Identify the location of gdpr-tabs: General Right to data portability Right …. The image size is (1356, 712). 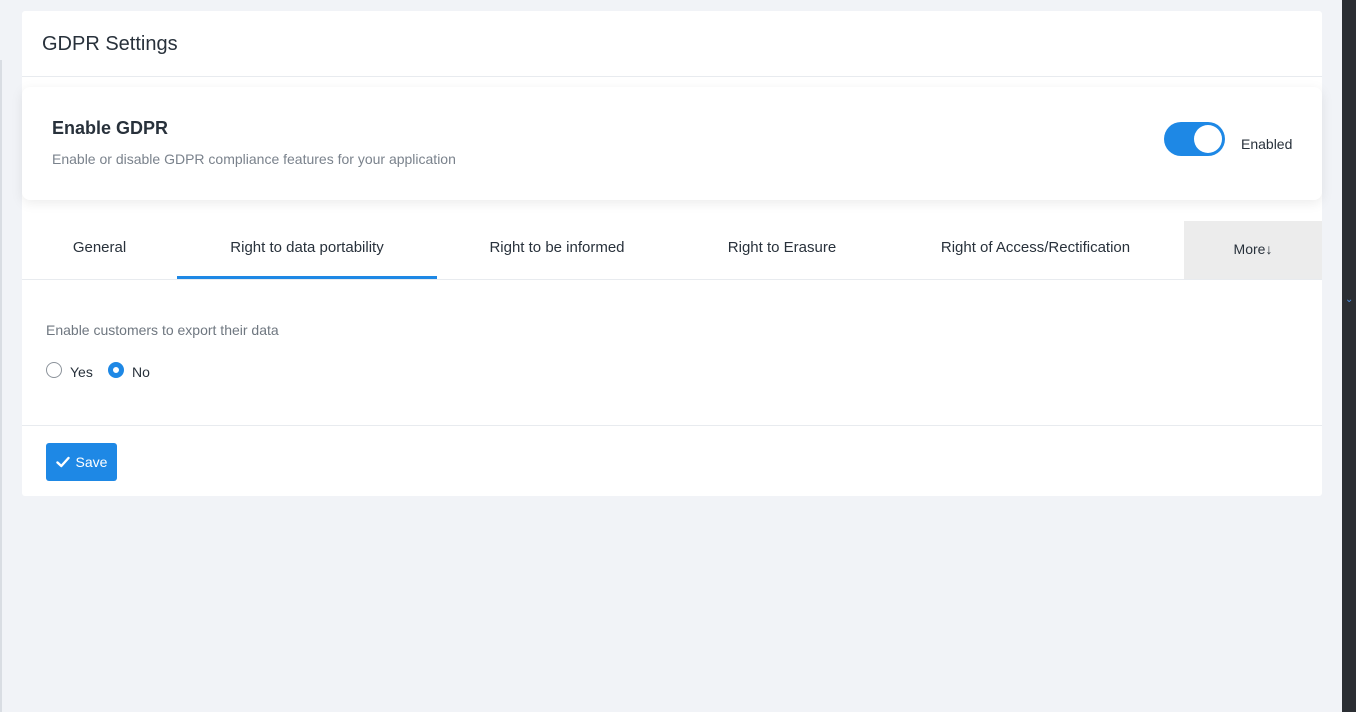
(672, 250).